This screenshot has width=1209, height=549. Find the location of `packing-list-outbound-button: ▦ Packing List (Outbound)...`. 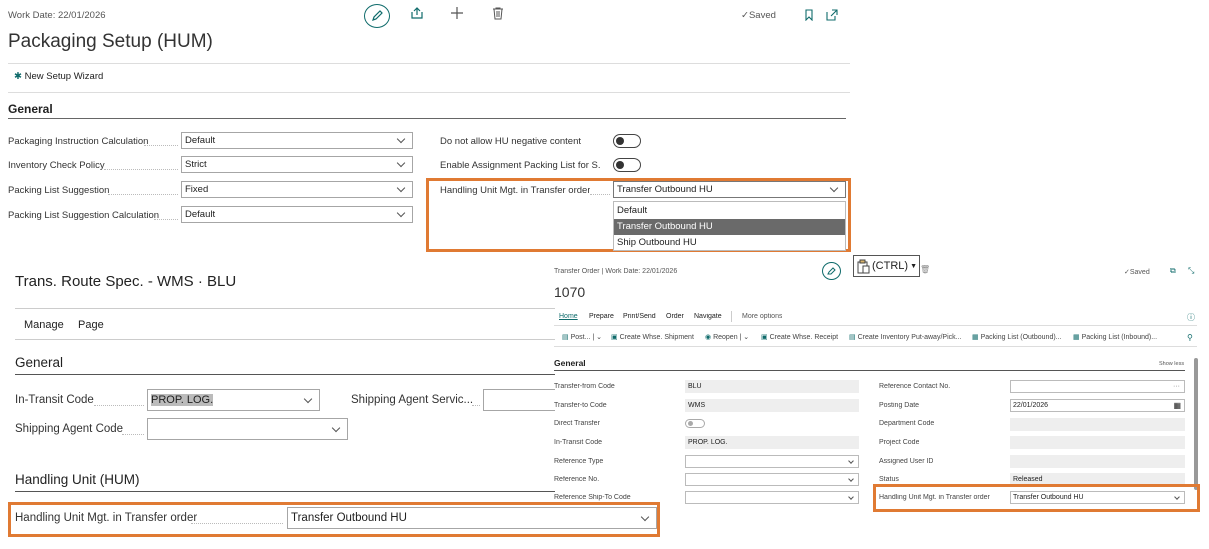

packing-list-outbound-button: ▦ Packing List (Outbound)... is located at coordinates (1017, 337).